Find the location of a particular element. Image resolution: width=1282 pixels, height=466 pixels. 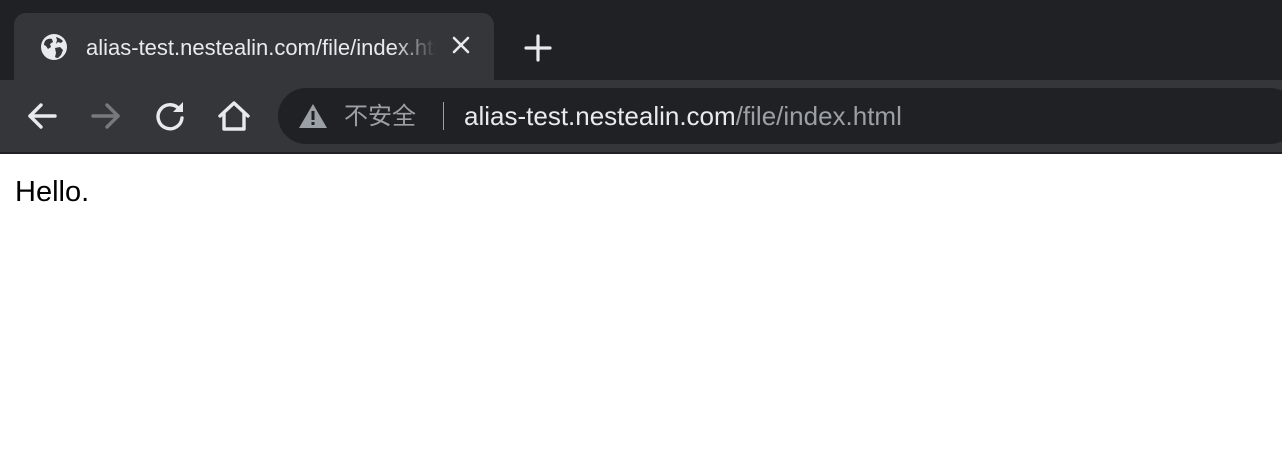

warning-triangle-icon is located at coordinates (313, 116).